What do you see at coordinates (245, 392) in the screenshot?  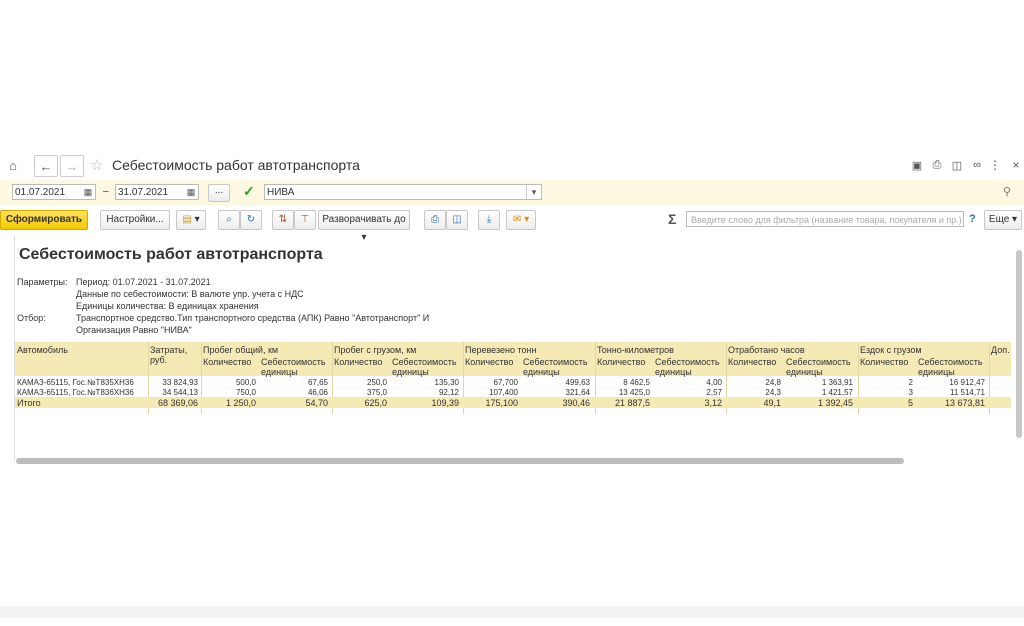 I see `table-cell: 750,0` at bounding box center [245, 392].